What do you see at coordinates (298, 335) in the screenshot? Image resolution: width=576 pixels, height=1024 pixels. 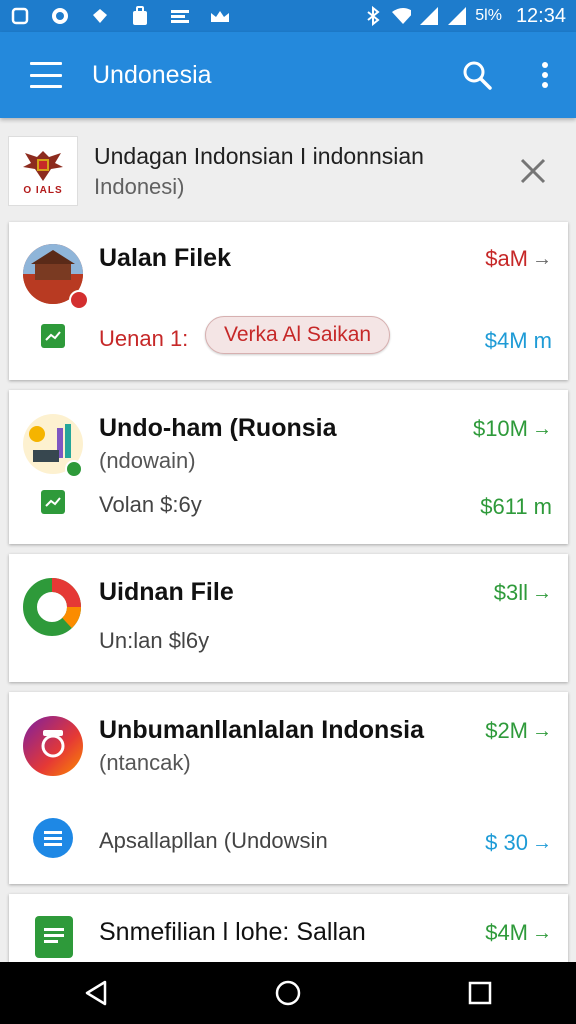 I see `status-chip: Verka Al Saikan` at bounding box center [298, 335].